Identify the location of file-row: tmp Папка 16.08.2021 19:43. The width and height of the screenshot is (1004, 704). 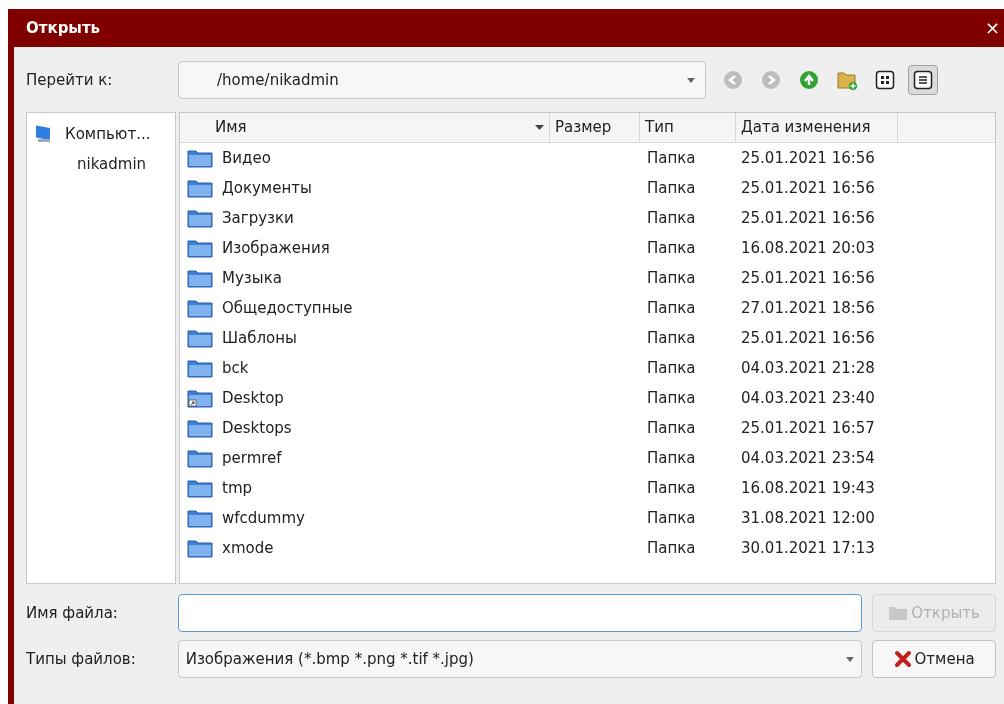
(587, 488).